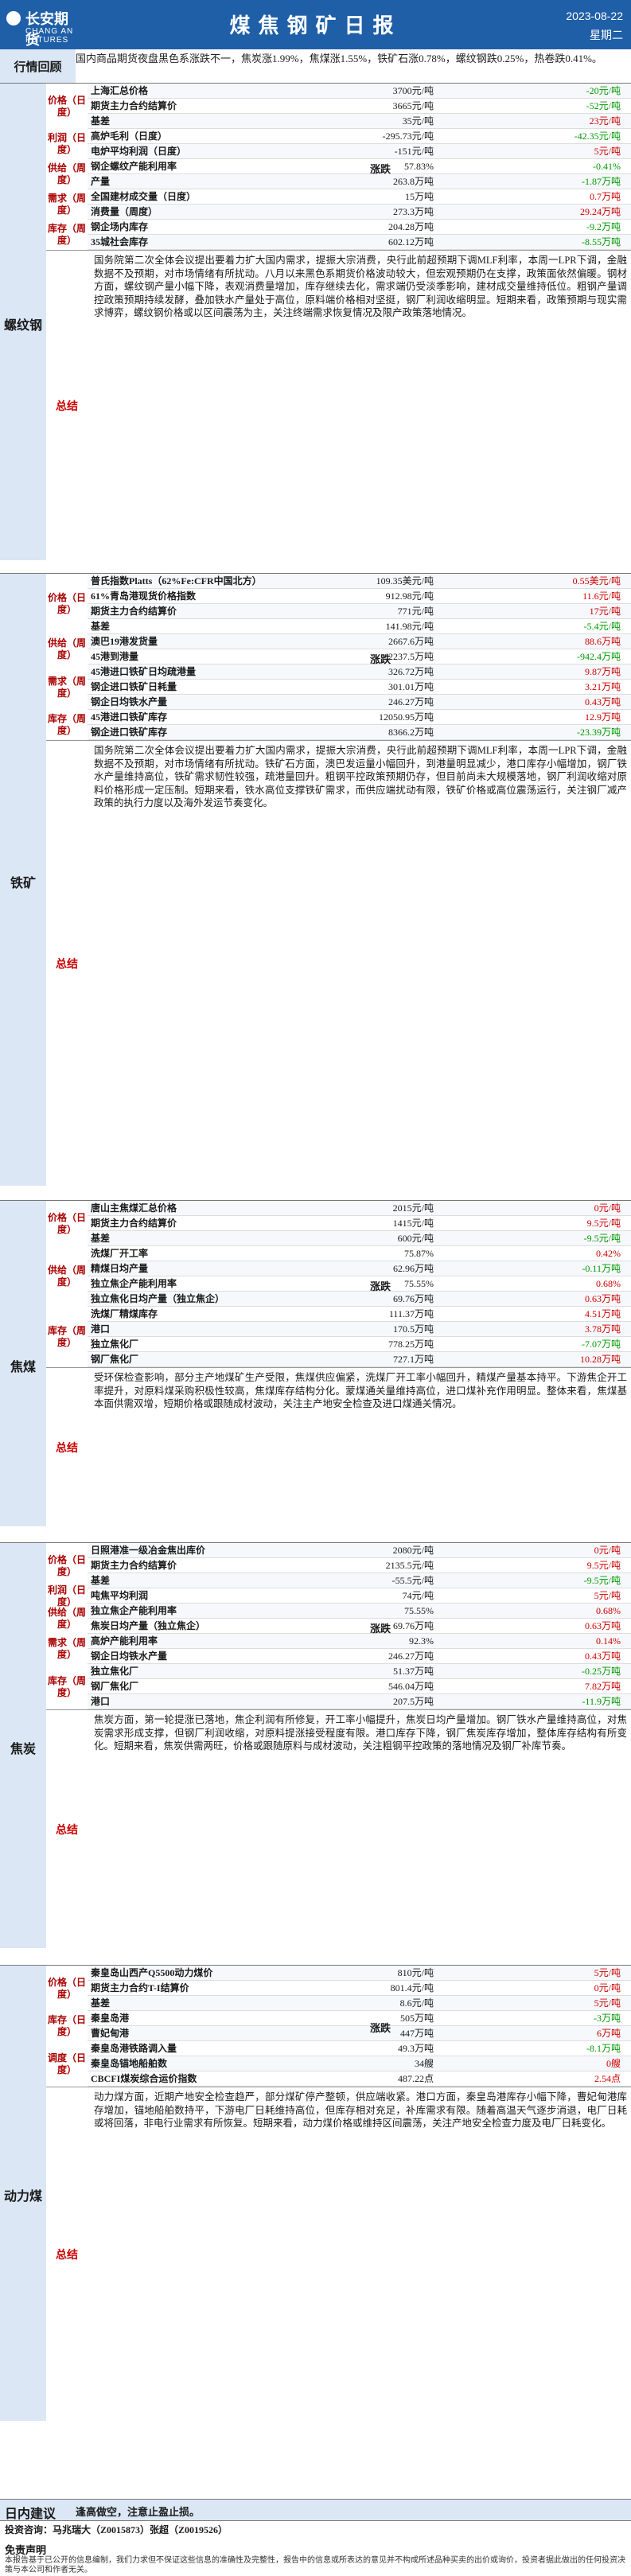  What do you see at coordinates (66, 603) in the screenshot?
I see `iron-group-label: 价格（日度）` at bounding box center [66, 603].